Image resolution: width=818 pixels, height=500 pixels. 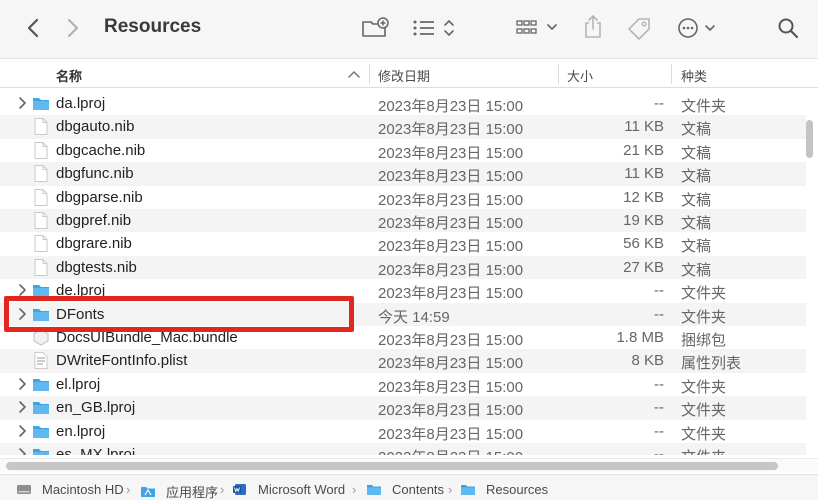 I want to click on vertical-scrollbar, so click(x=809, y=139).